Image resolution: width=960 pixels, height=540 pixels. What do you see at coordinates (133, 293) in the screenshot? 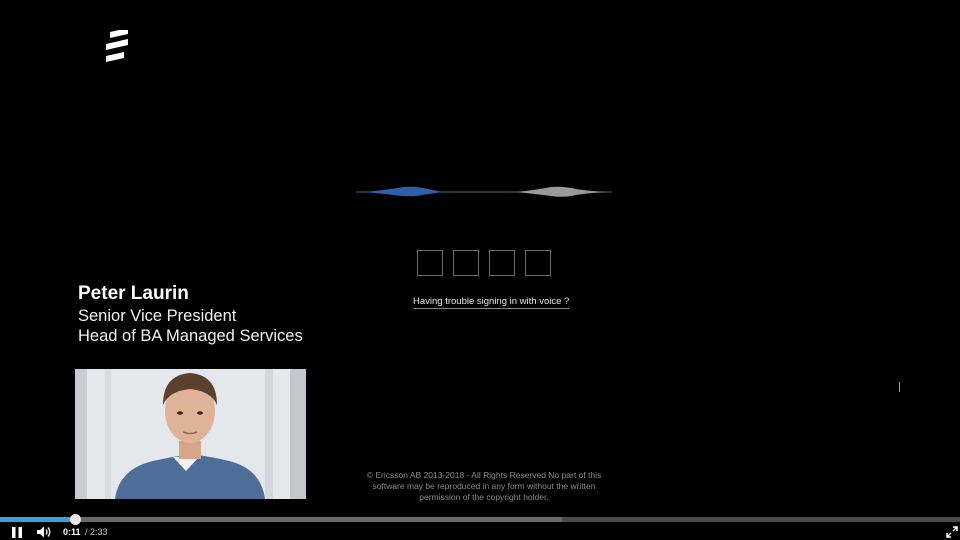
I see `speaker-name: Peter Laurin` at bounding box center [133, 293].